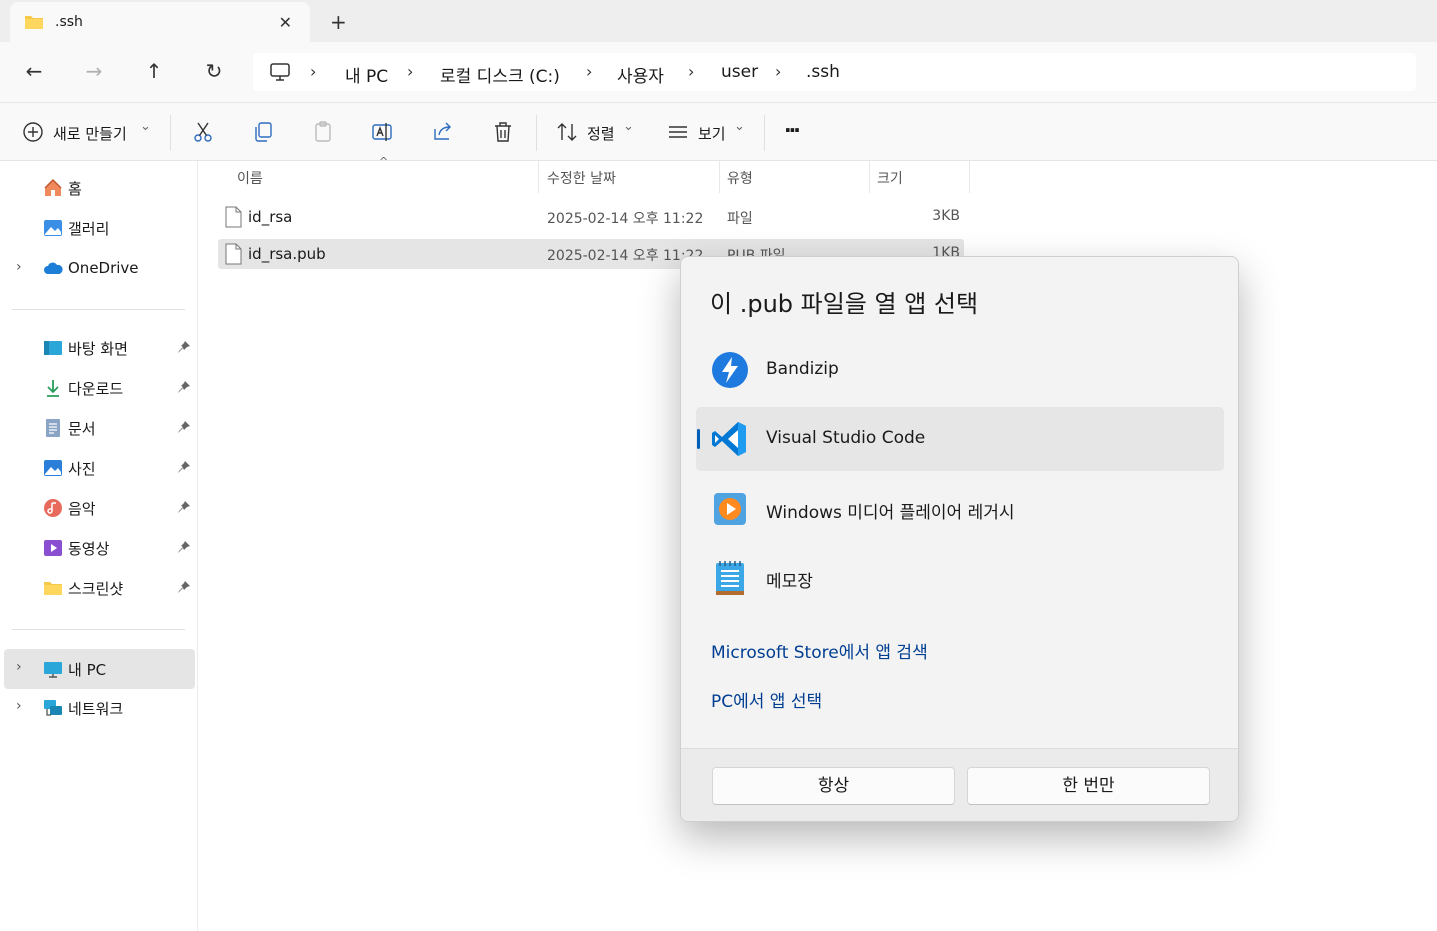 Image resolution: width=1437 pixels, height=931 pixels. Describe the element at coordinates (97, 508) in the screenshot. I see `sidebar-item-music: 음악` at that location.